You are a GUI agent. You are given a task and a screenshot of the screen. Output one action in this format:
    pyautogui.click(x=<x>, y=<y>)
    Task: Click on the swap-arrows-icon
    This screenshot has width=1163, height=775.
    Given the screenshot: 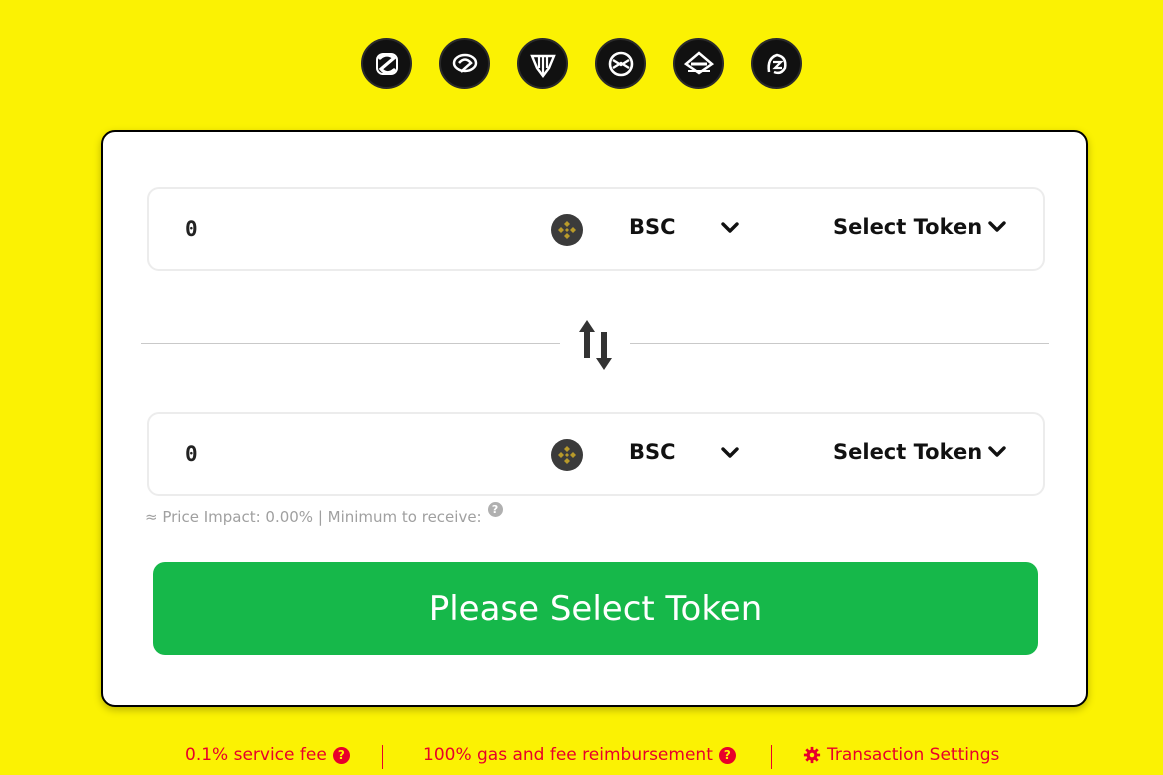 What is the action you would take?
    pyautogui.click(x=595, y=345)
    